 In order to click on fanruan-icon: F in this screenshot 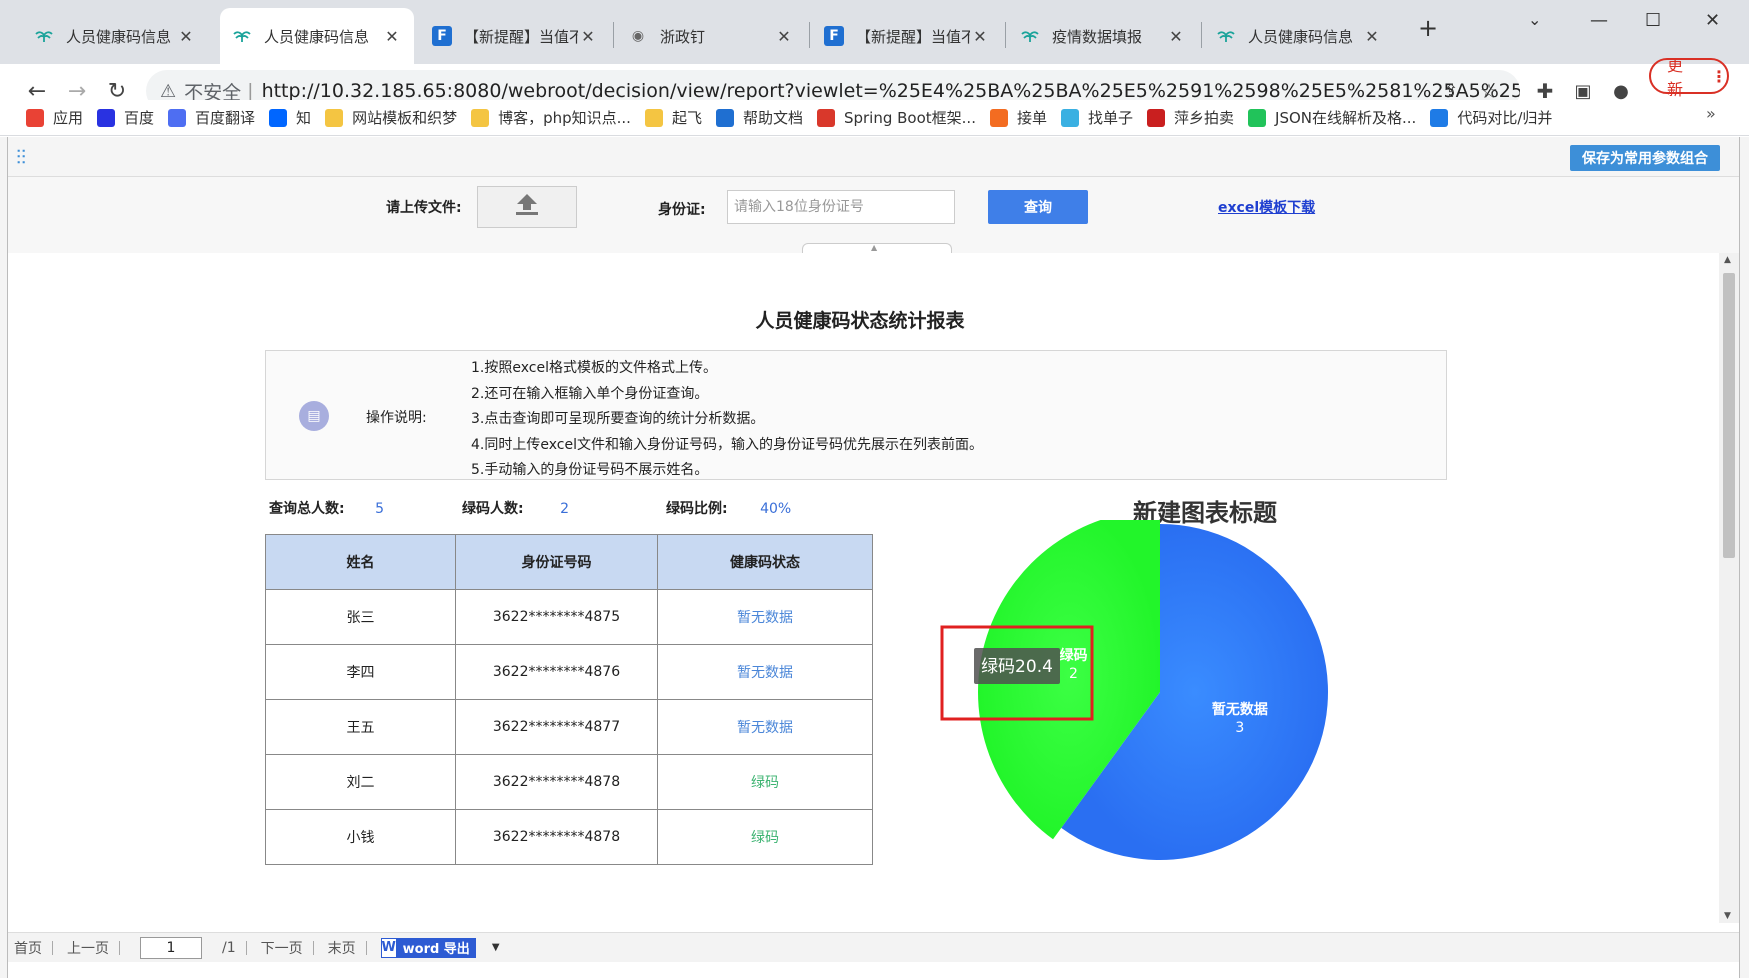, I will do `click(834, 36)`.